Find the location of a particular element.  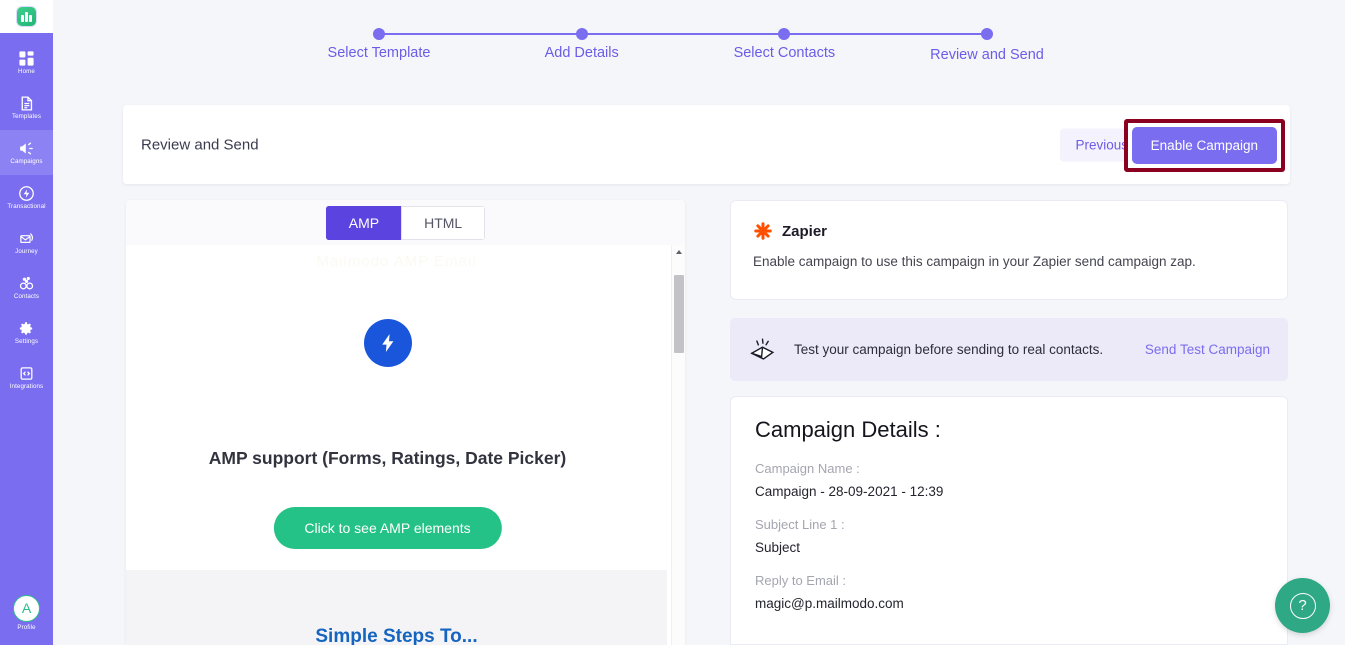

detail-row: Reply to Email : magic@p.mailmodo.com is located at coordinates (1009, 592).